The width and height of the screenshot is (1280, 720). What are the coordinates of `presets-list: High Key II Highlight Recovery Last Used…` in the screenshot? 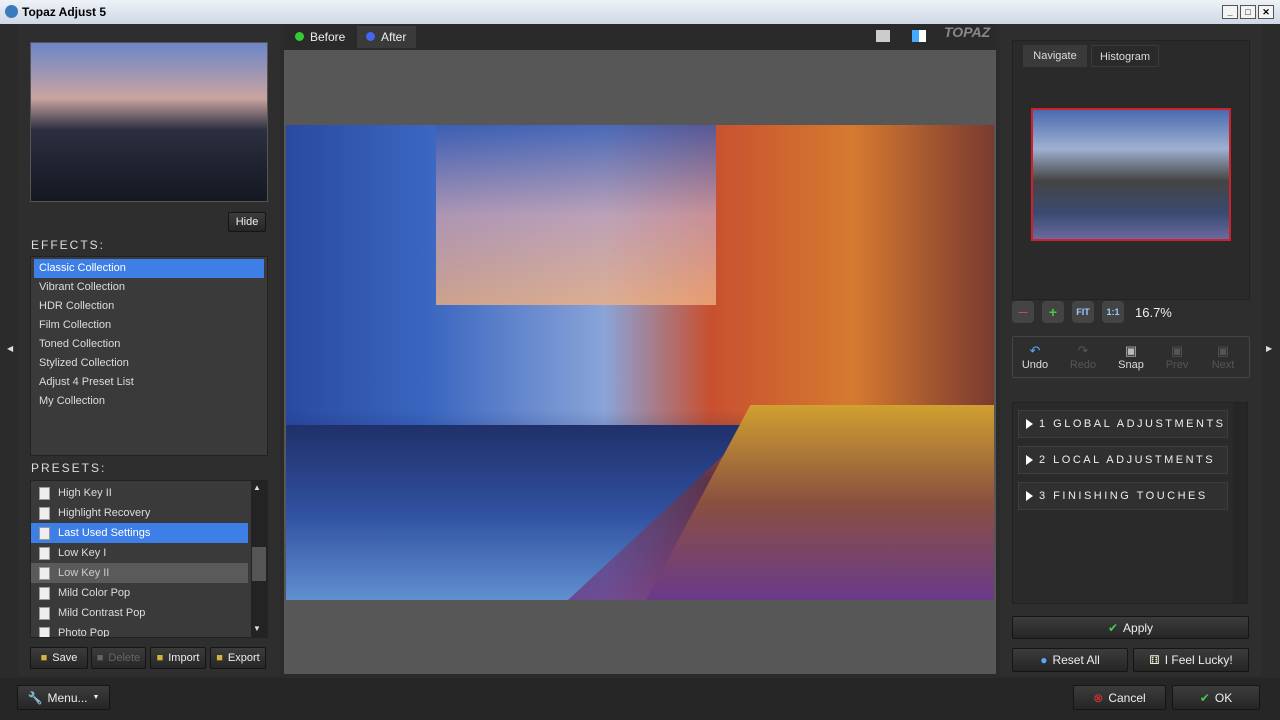 It's located at (149, 559).